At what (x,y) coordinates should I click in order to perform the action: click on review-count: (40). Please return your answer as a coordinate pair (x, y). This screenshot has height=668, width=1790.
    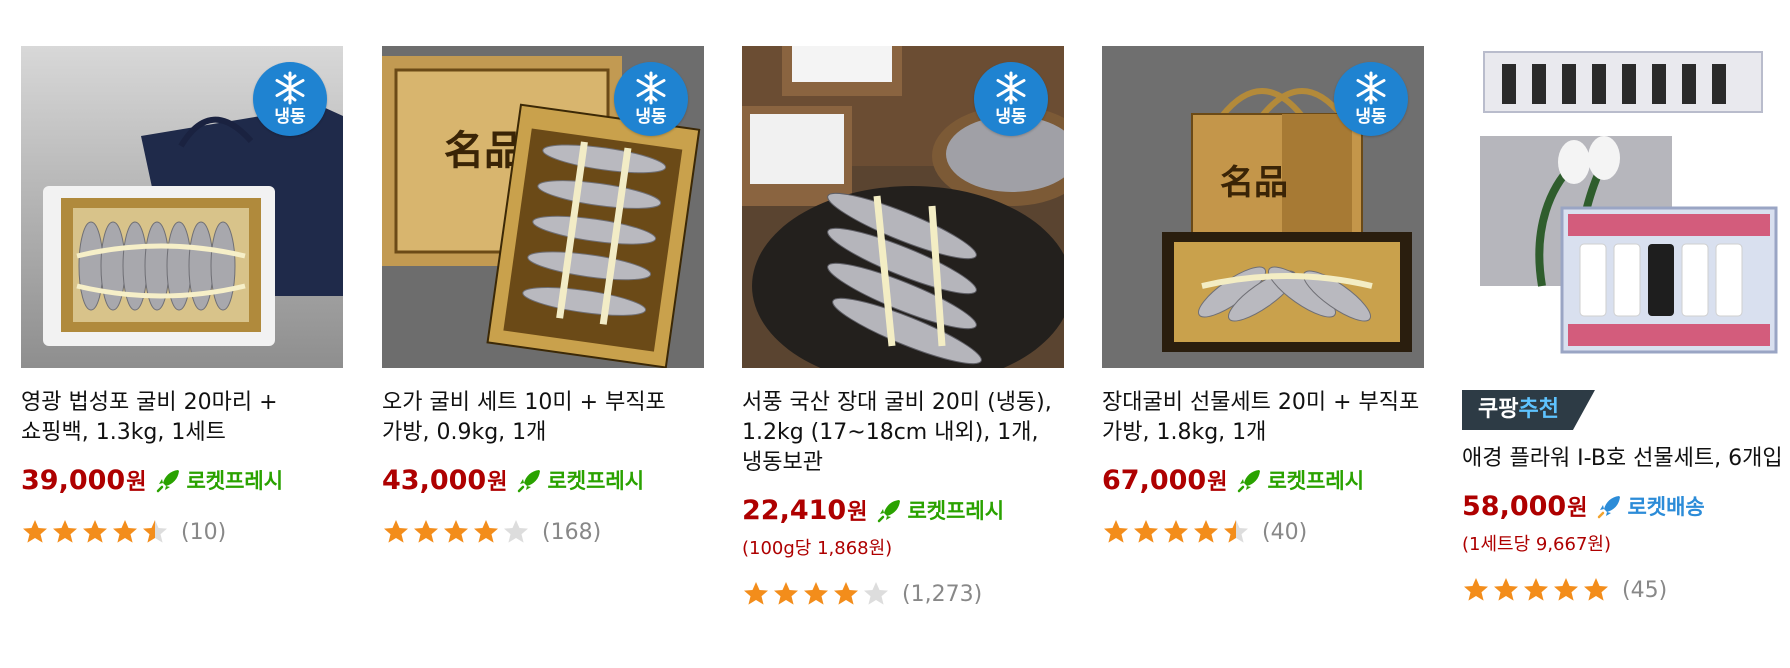
    Looking at the image, I should click on (1285, 532).